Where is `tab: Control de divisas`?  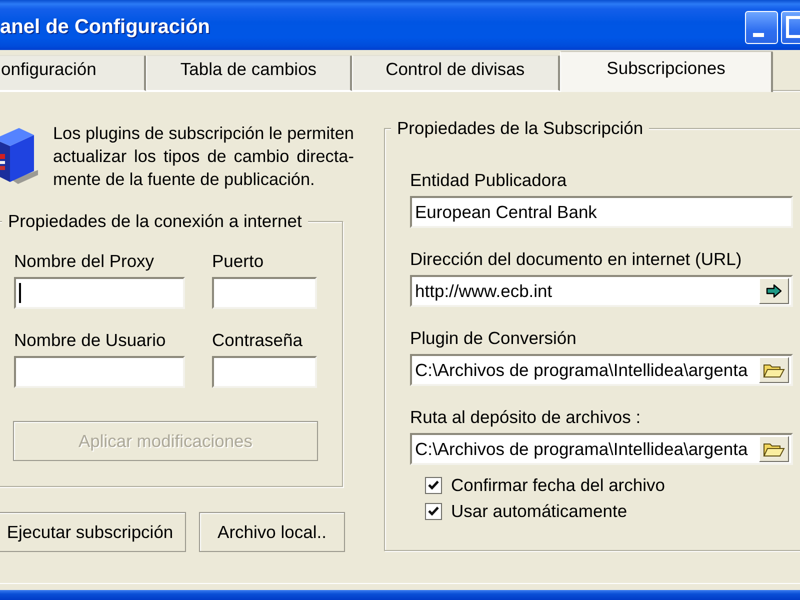
tab: Control de divisas is located at coordinates (456, 73).